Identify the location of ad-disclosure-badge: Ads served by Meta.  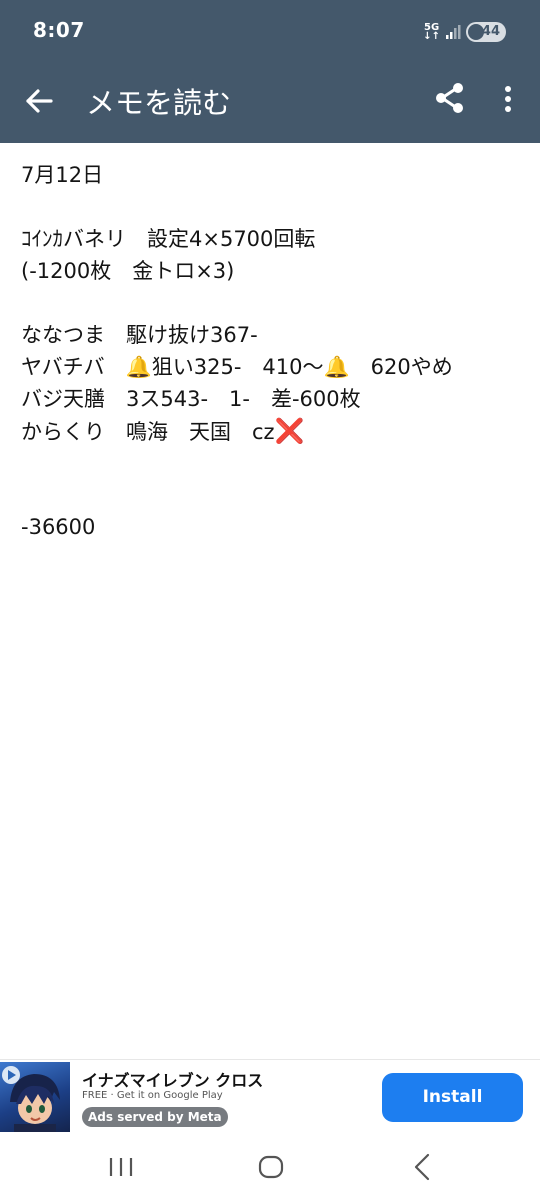
(155, 1117).